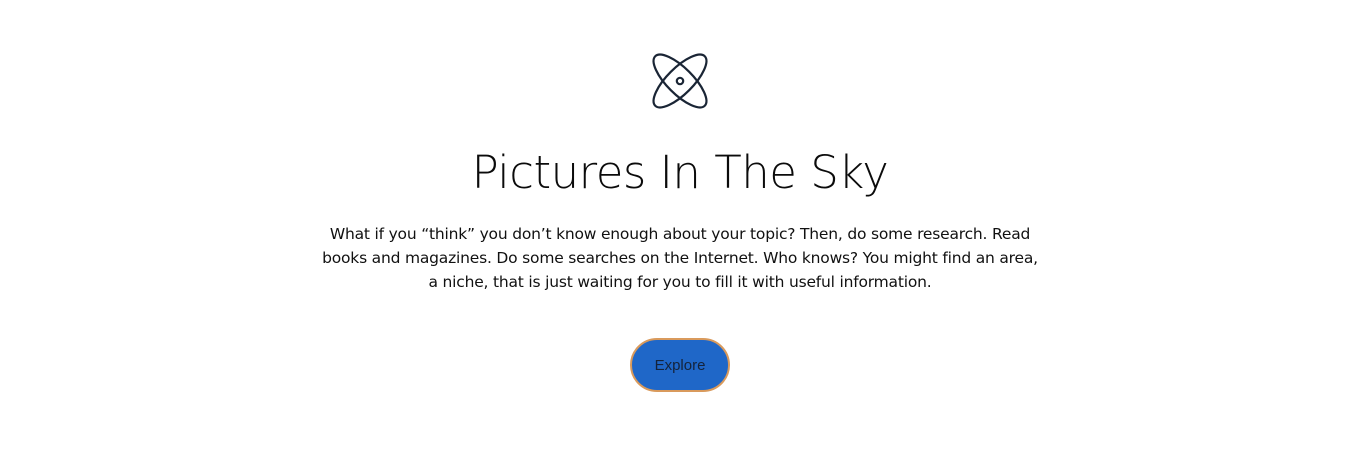 The image size is (1360, 474). I want to click on page-title: Pictures In The Sky, so click(680, 172).